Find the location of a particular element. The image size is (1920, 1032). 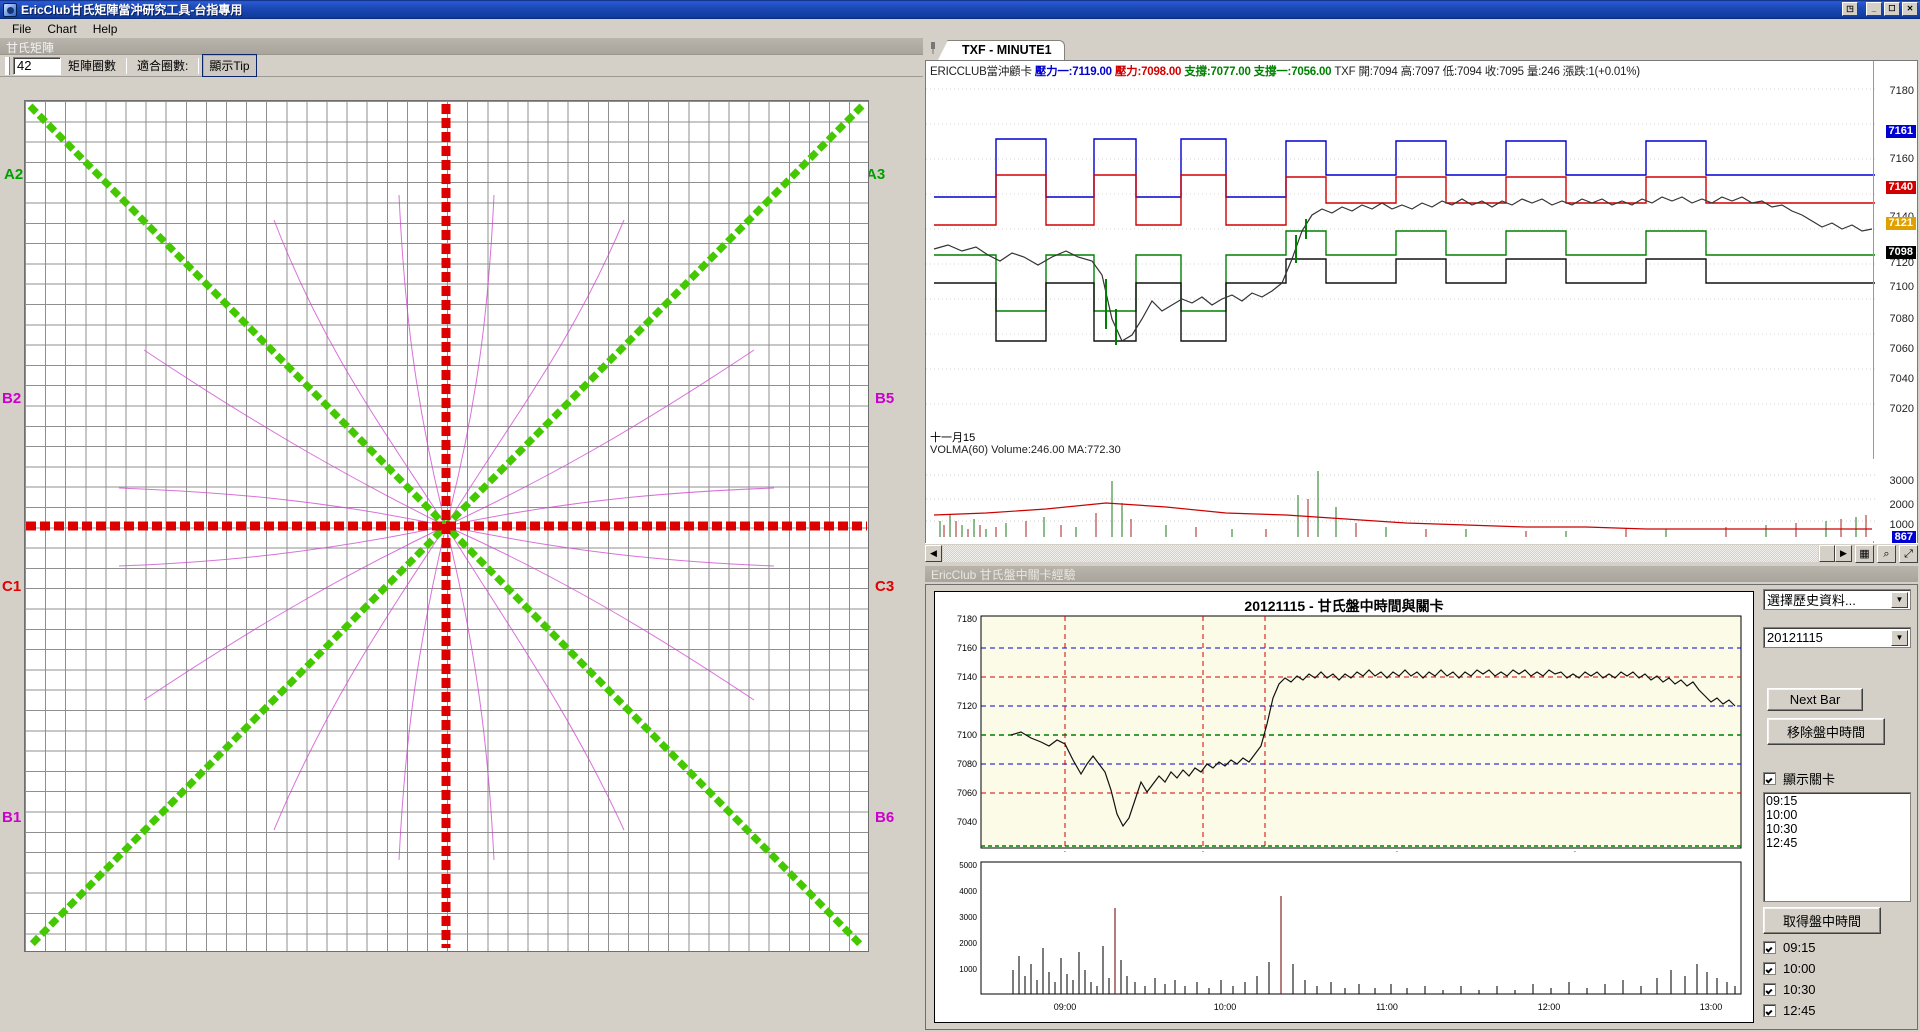

indicator-open-value: 7094 is located at coordinates (1385, 72).